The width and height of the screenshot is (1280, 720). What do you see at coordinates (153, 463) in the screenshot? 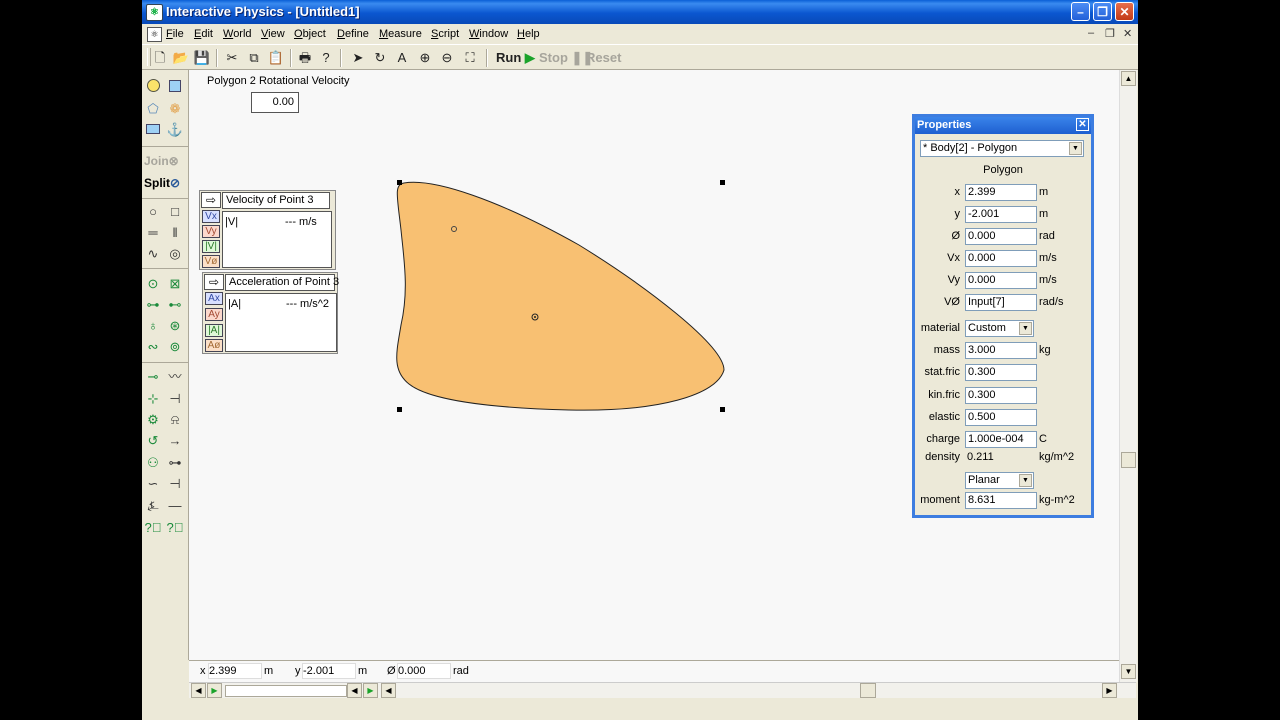
I see `torque-icon: ⚇` at bounding box center [153, 463].